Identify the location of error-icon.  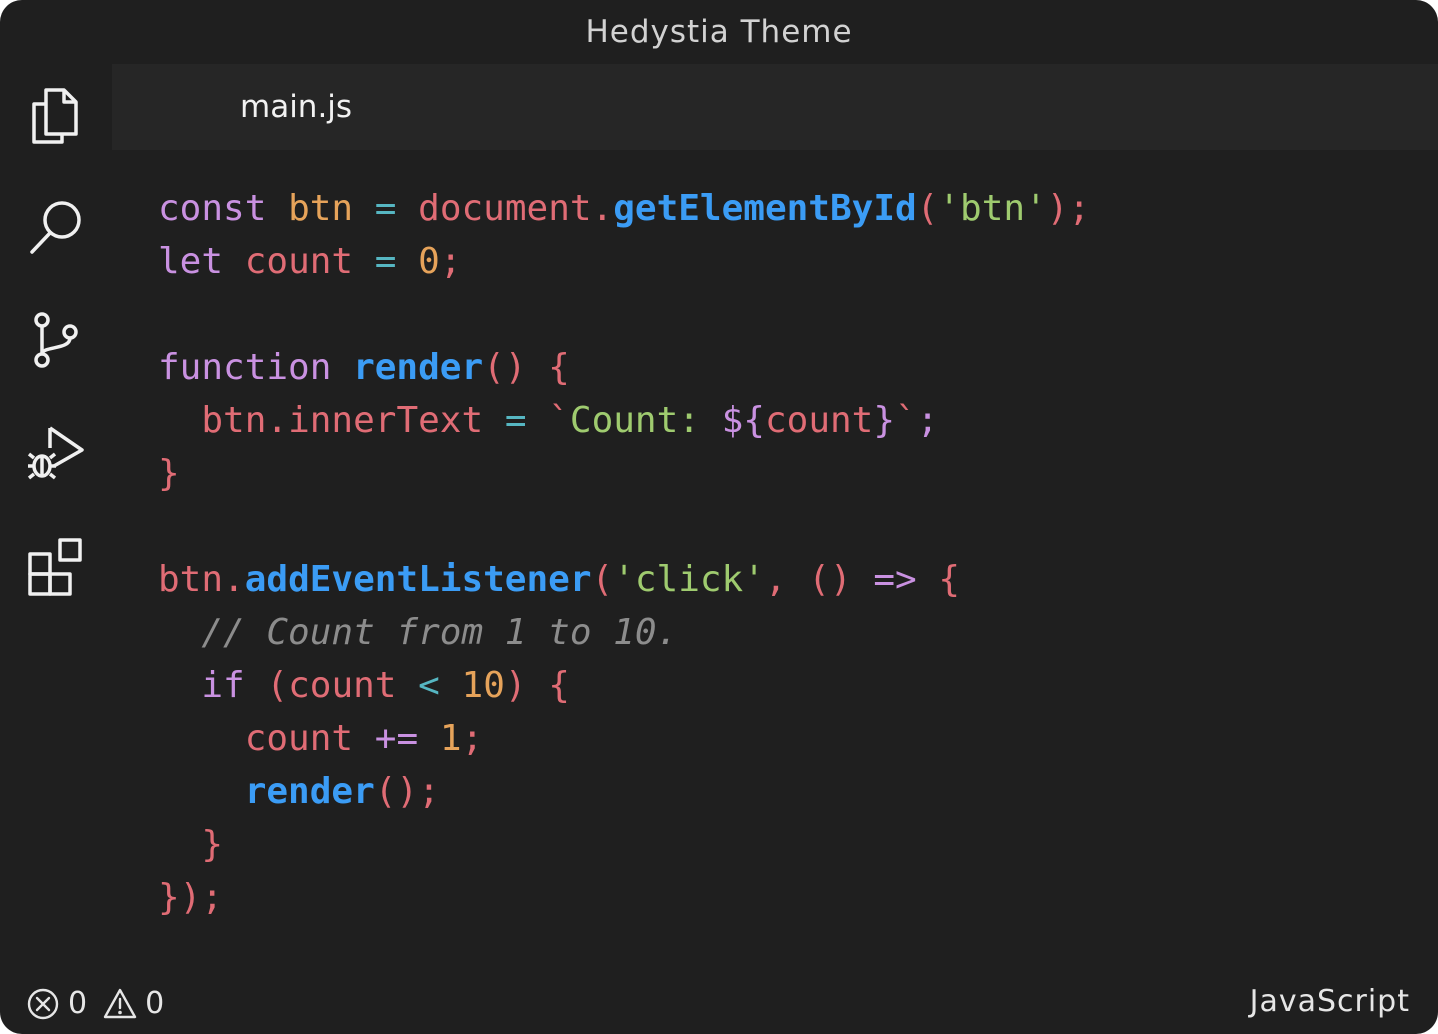
(43, 1004).